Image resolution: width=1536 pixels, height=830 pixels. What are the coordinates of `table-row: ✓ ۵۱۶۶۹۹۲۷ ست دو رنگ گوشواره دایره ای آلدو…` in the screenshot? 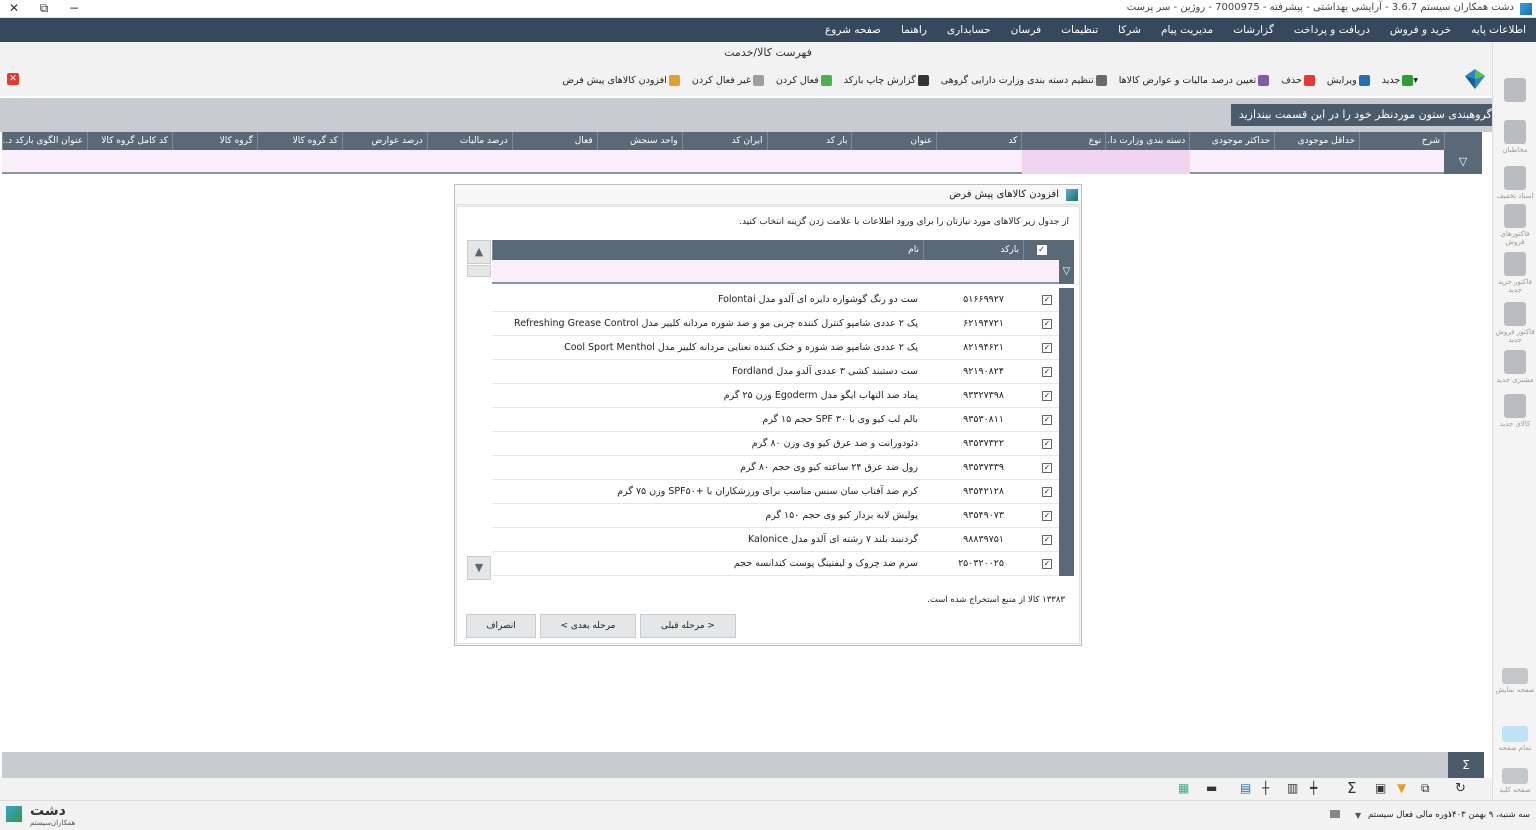 It's located at (783, 300).